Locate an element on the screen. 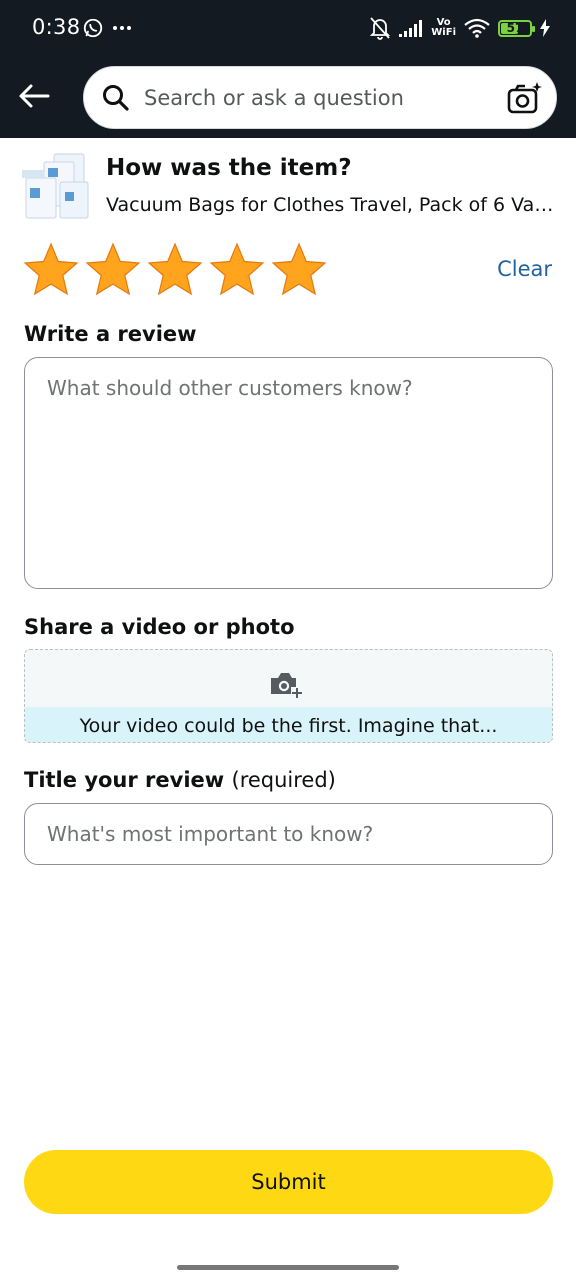 Image resolution: width=576 pixels, height=1280 pixels. search-header is located at coordinates (288, 97).